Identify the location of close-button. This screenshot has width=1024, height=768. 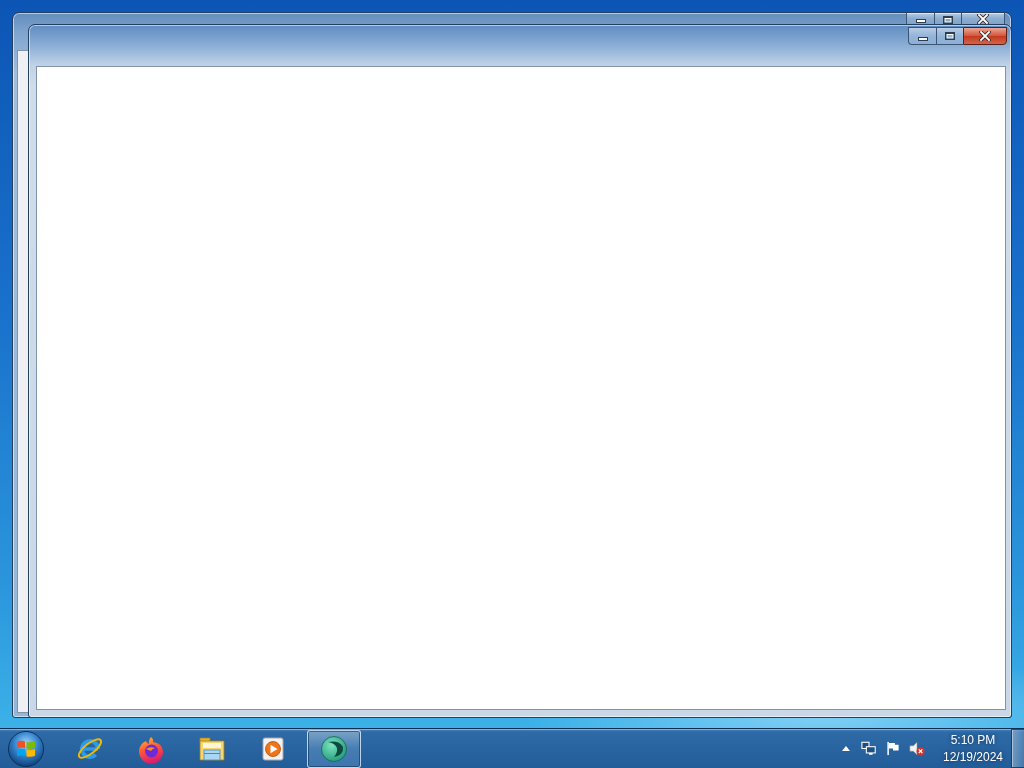
(985, 36).